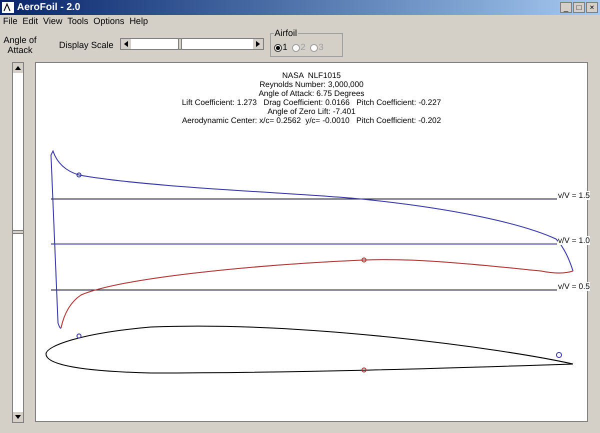 The height and width of the screenshot is (433, 600). Describe the element at coordinates (18, 242) in the screenshot. I see `angle-of-attack-slider` at that location.